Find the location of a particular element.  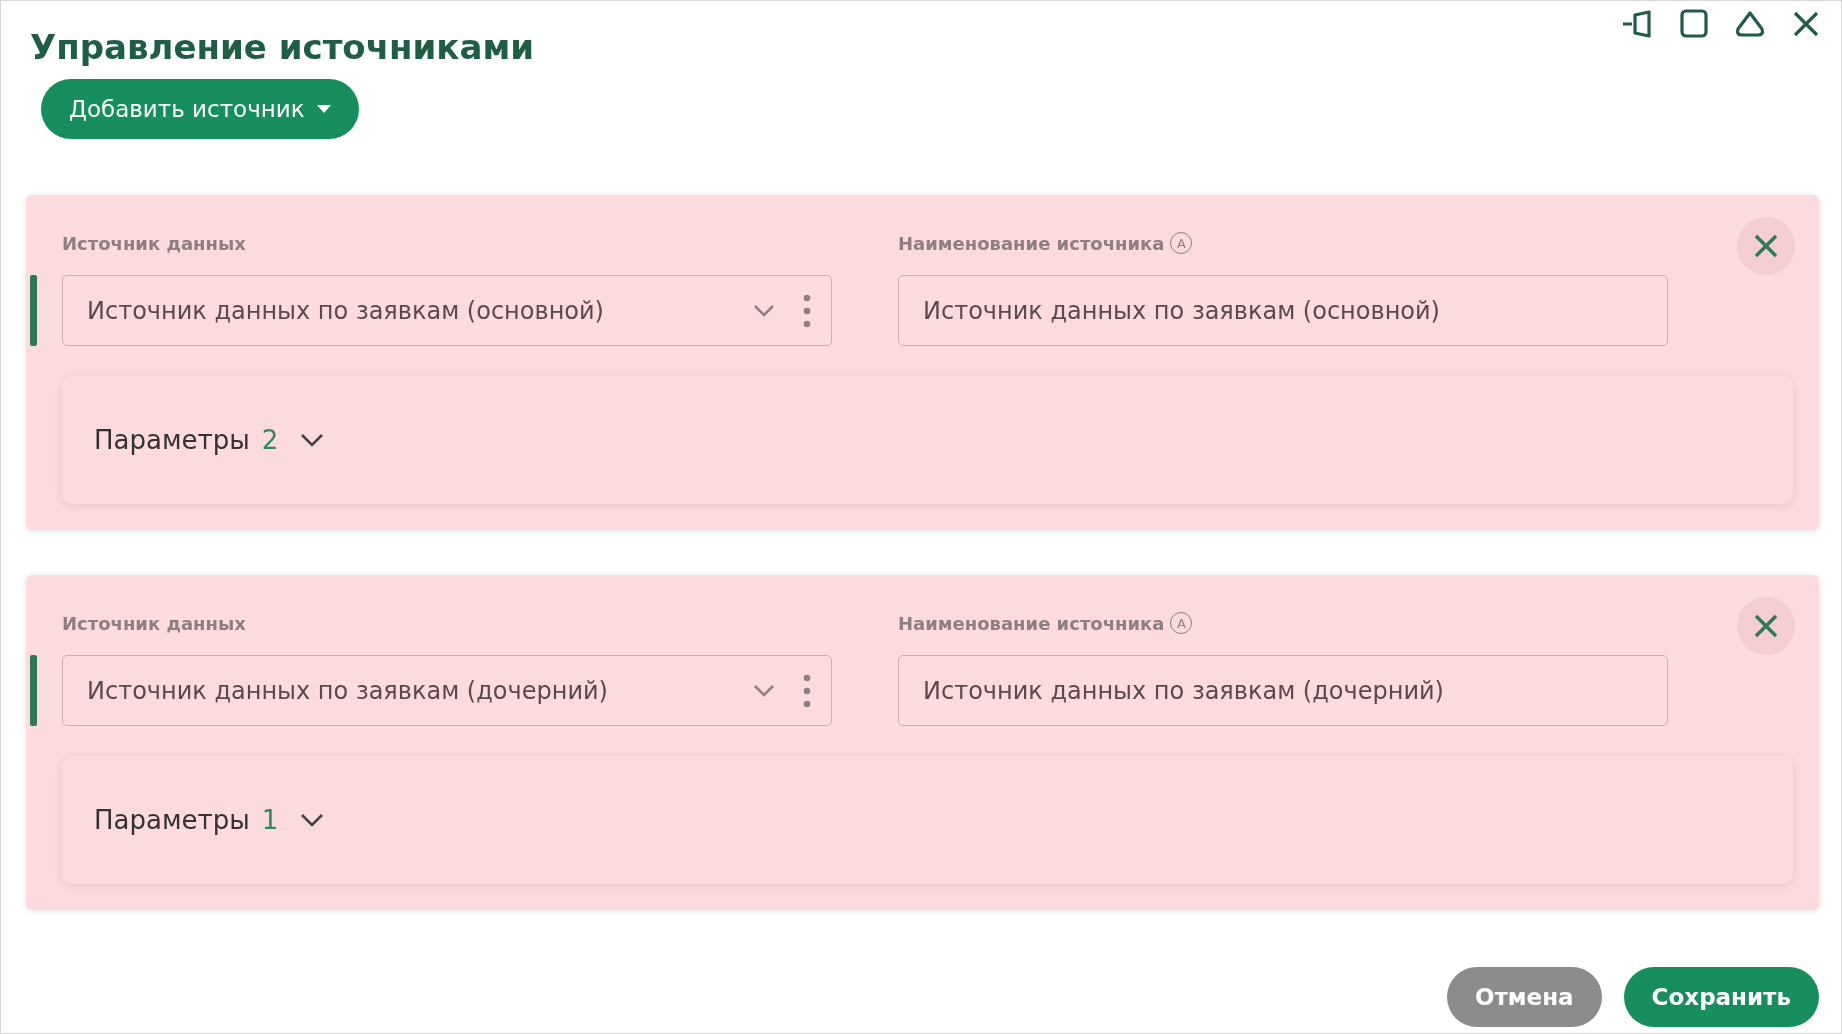

caret-icon is located at coordinates (323, 109).